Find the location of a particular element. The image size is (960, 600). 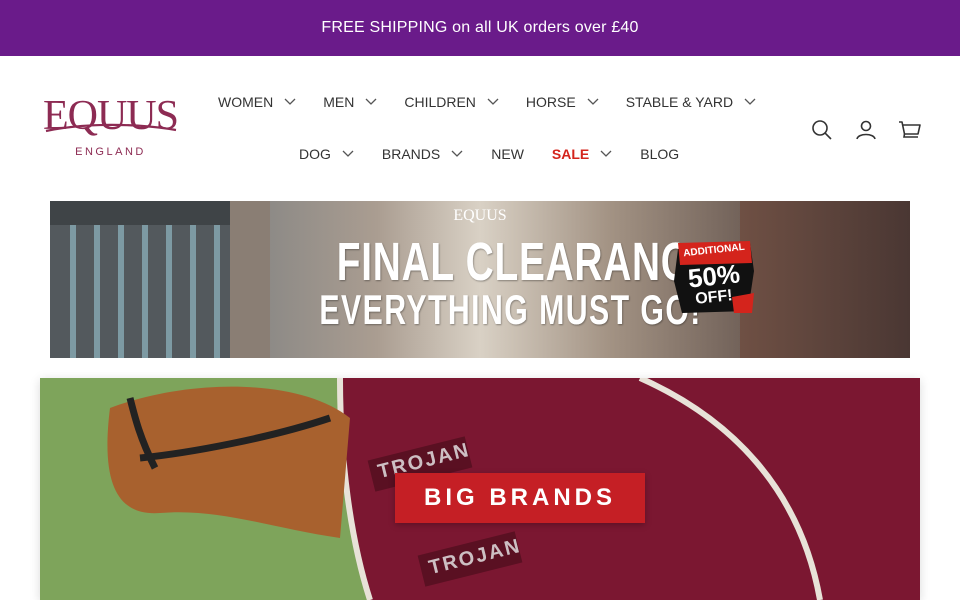

nav-label: HORSE is located at coordinates (550, 102).